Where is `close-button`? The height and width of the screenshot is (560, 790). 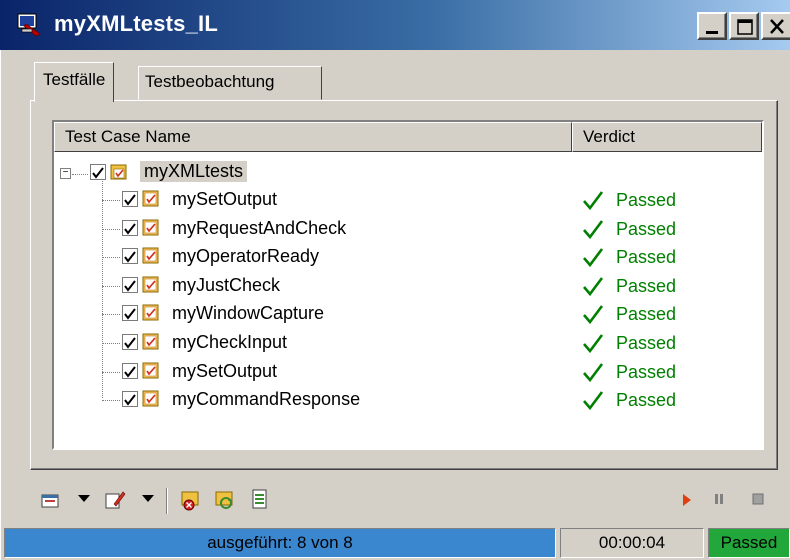 close-button is located at coordinates (775, 26).